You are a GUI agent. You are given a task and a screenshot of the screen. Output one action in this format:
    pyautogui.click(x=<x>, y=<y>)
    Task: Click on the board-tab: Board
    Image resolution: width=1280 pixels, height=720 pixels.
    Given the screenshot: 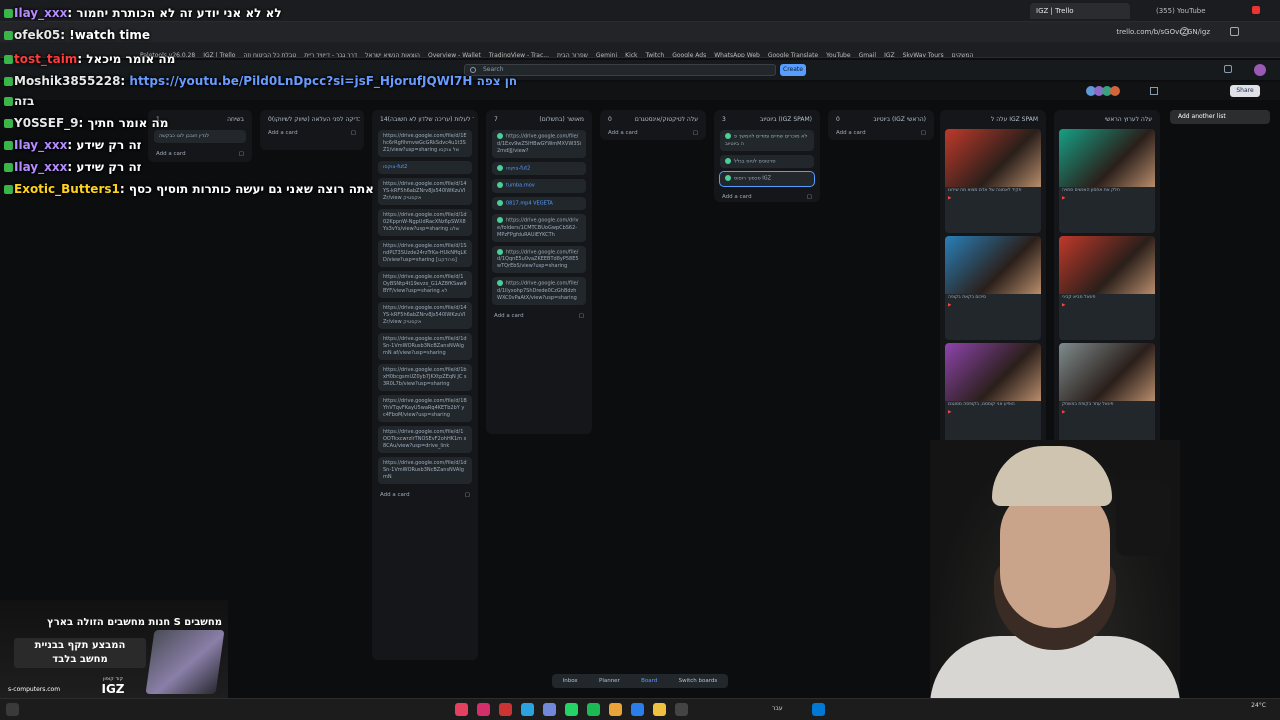 What is the action you would take?
    pyautogui.click(x=649, y=681)
    